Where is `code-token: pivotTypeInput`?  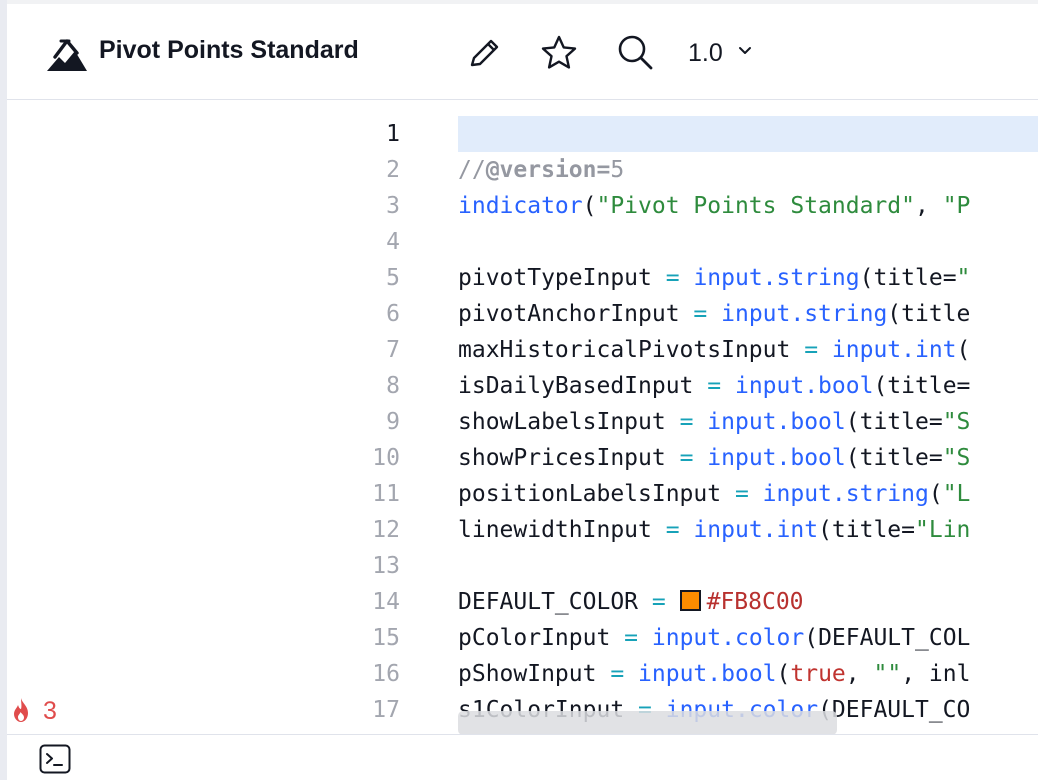
code-token: pivotTypeInput is located at coordinates (562, 278).